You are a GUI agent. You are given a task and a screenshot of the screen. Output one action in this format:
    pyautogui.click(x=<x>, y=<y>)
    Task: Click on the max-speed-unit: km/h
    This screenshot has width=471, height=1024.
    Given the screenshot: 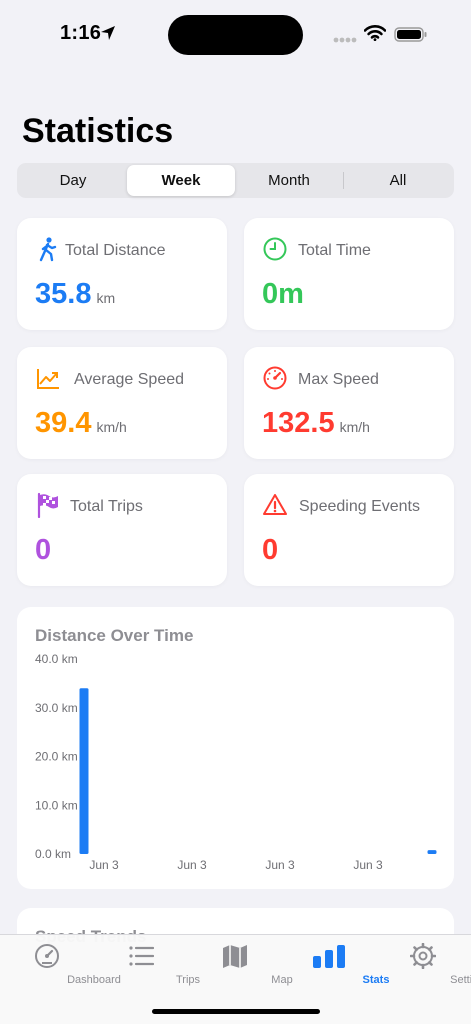 What is the action you would take?
    pyautogui.click(x=354, y=427)
    